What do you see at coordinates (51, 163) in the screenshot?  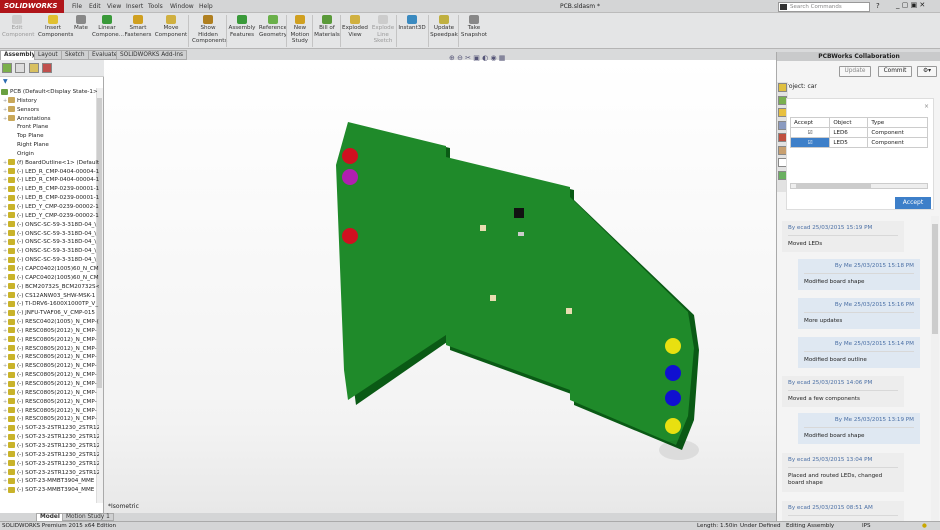 I see `tree-item: + (f) BoardOutline<1> (Default` at bounding box center [51, 163].